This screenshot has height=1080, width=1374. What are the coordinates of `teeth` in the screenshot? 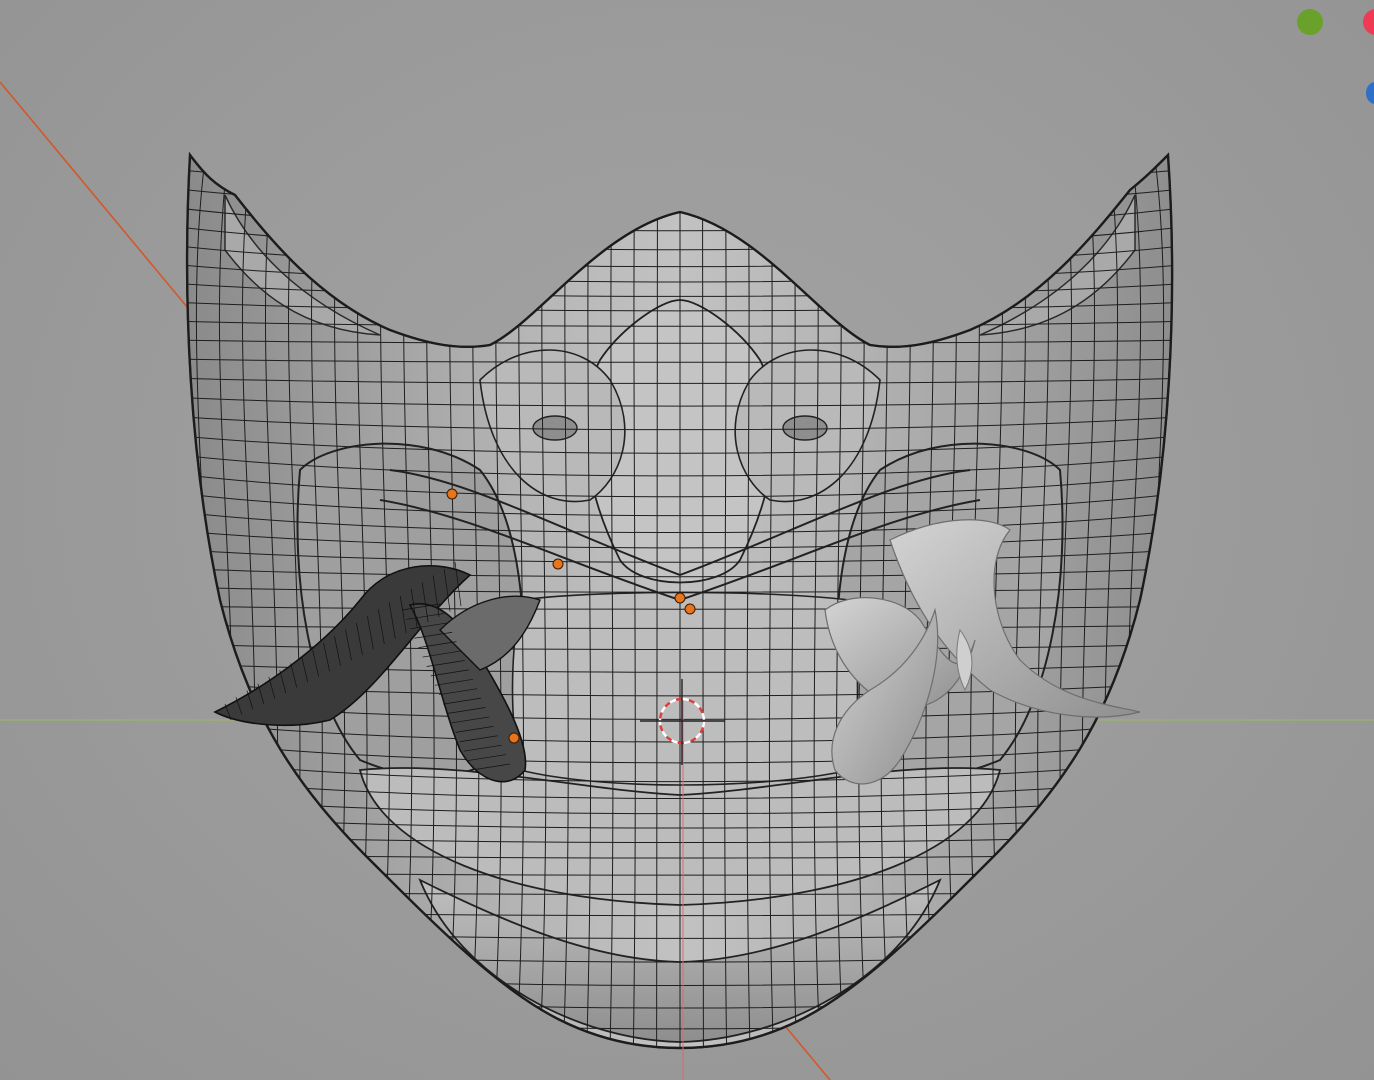 It's located at (685, 688).